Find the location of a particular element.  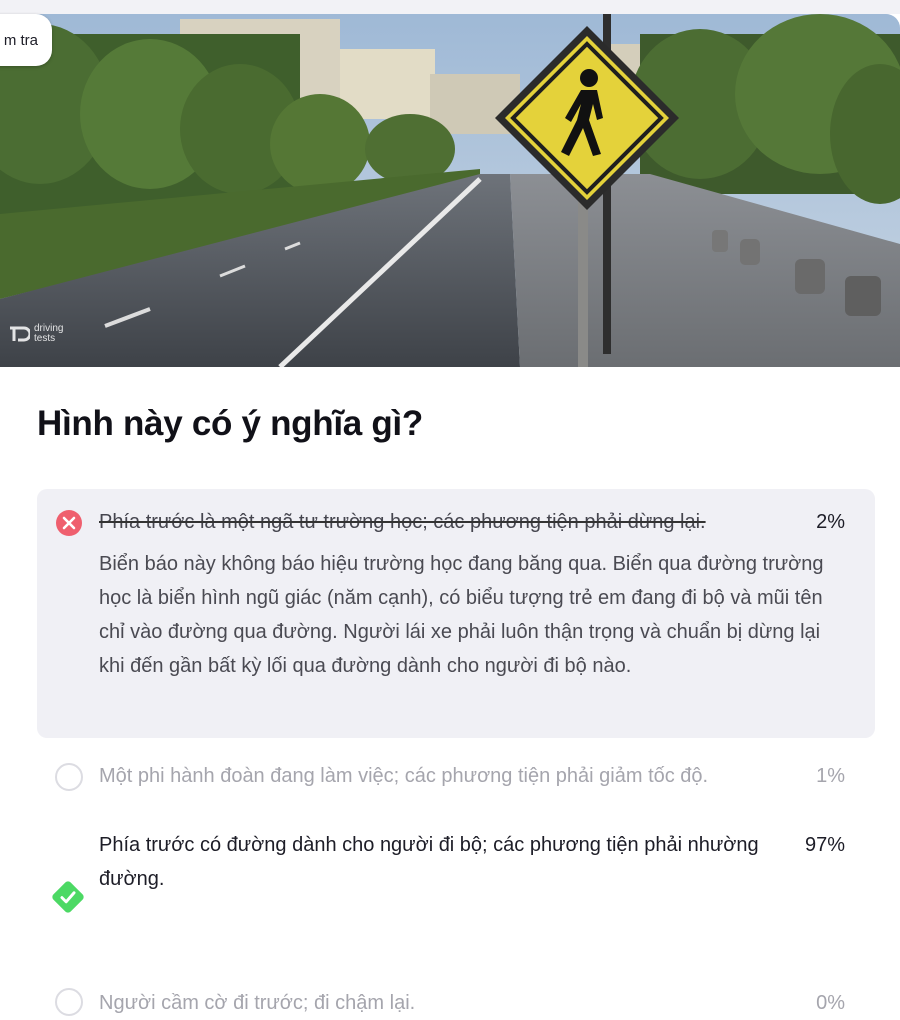

back-button-label: m tra is located at coordinates (20, 40).